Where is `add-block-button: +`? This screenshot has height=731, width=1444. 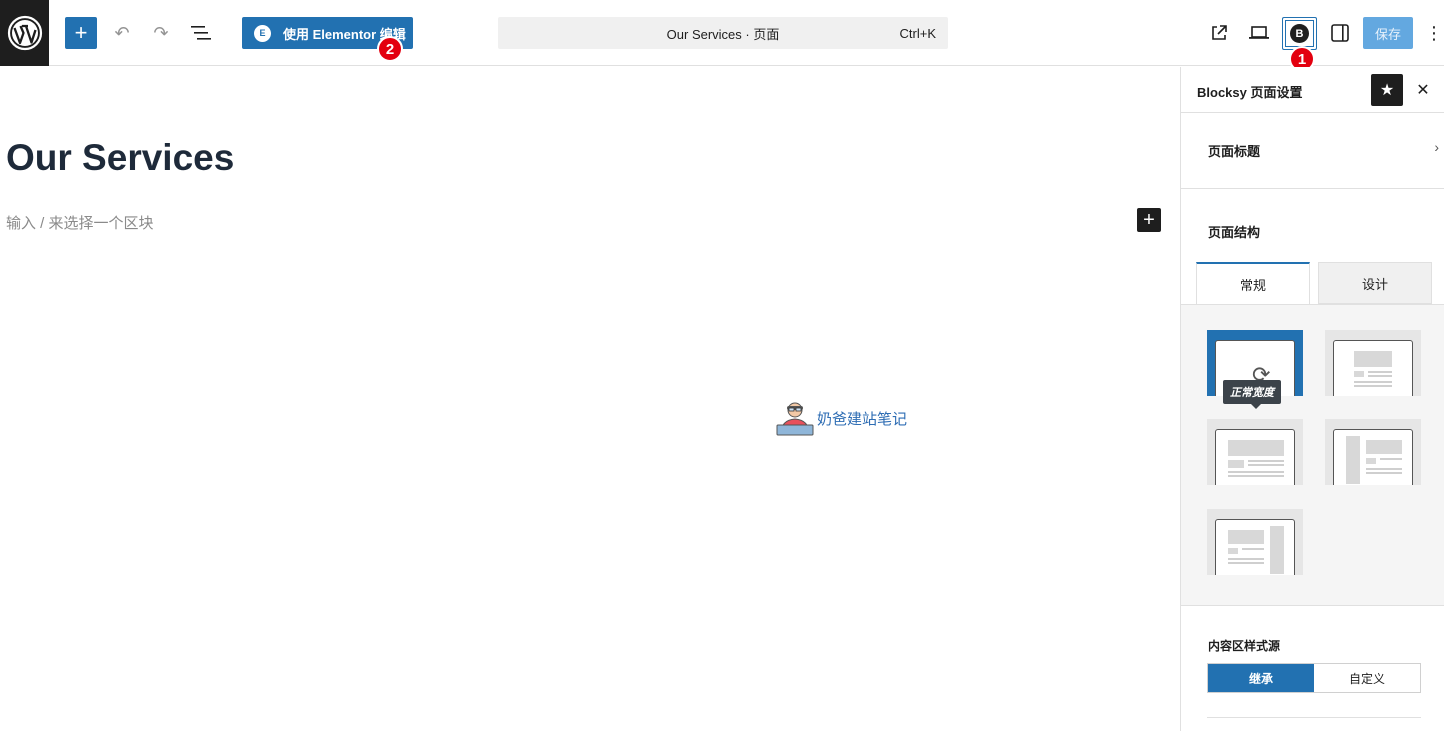
add-block-button: + is located at coordinates (81, 33).